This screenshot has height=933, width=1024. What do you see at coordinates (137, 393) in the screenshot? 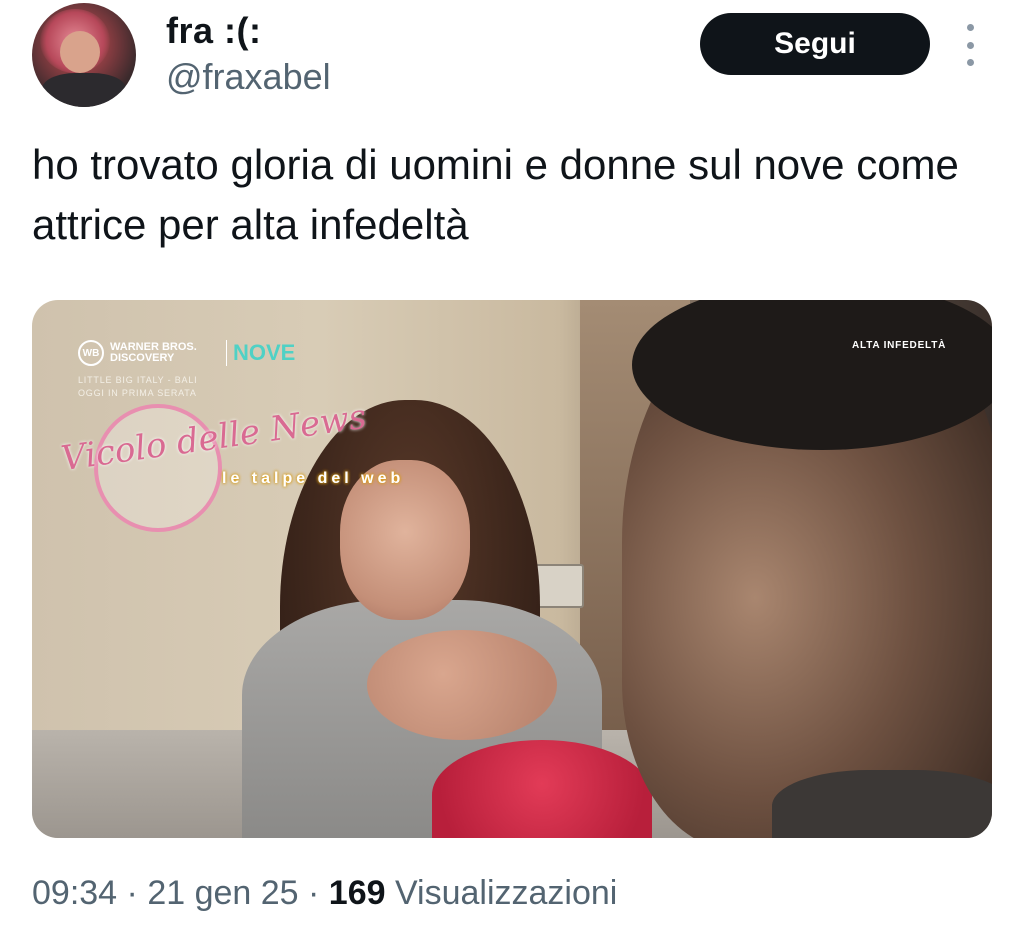
I see `promo-line-2: OGGI IN PRIMA SERATA` at bounding box center [137, 393].